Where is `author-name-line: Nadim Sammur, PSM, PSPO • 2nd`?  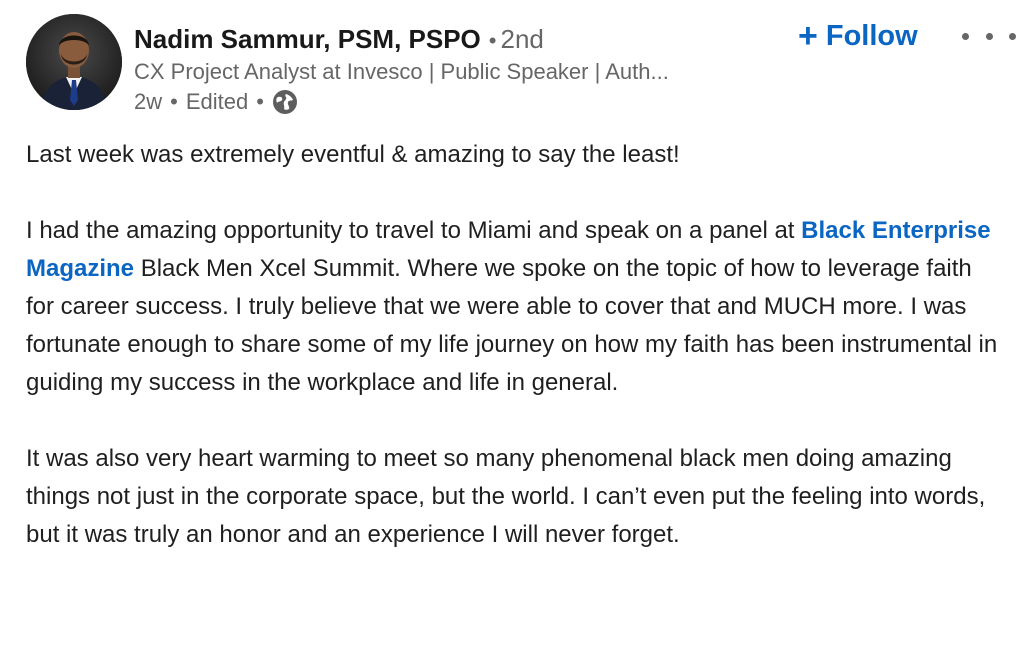
author-name-line: Nadim Sammur, PSM, PSPO • 2nd is located at coordinates (339, 40).